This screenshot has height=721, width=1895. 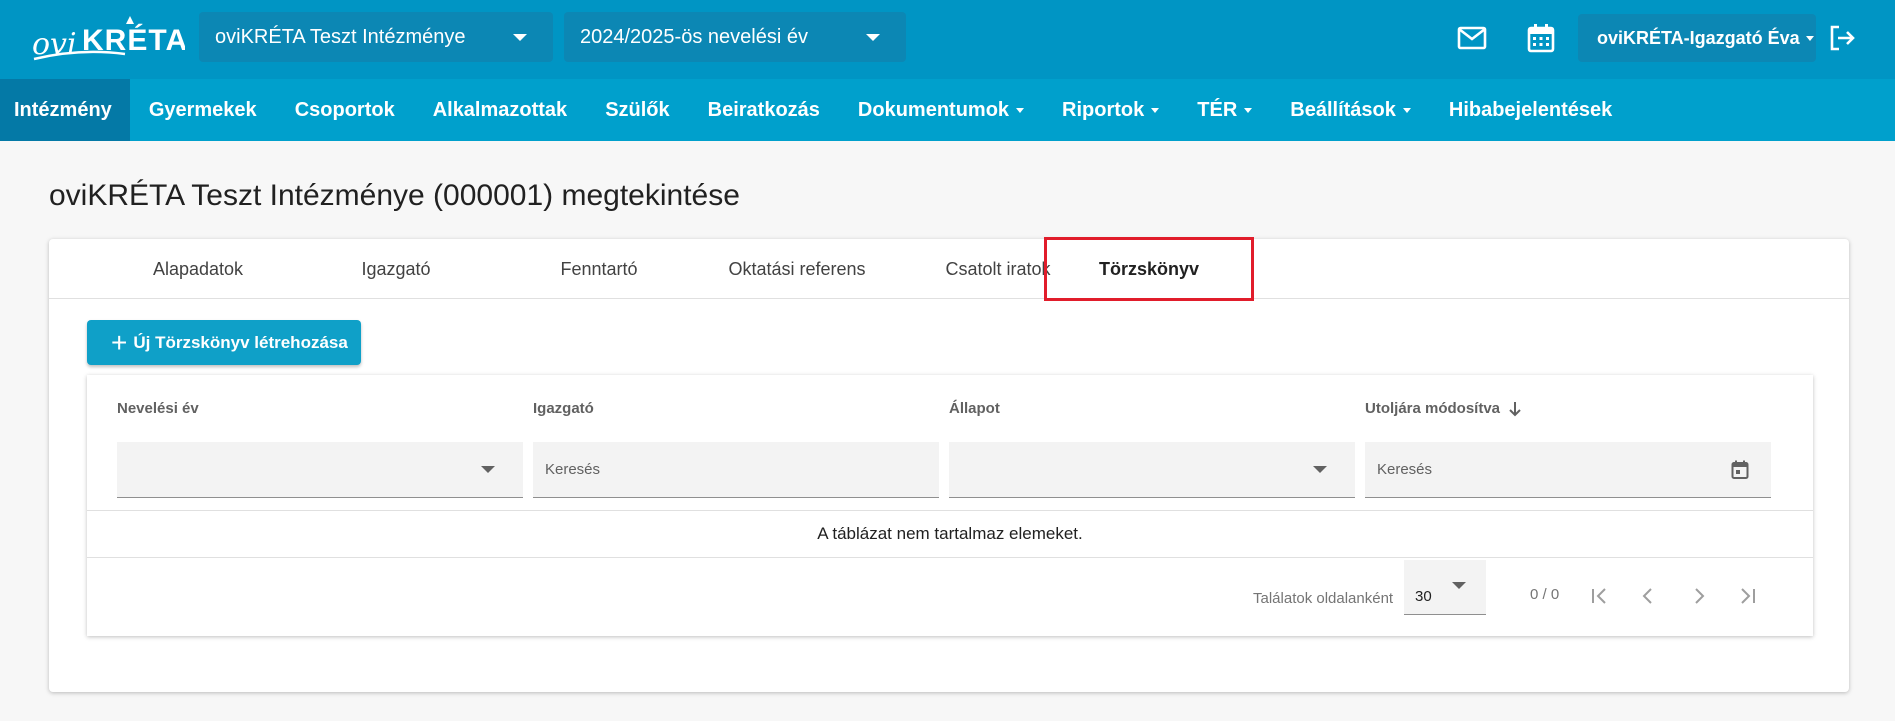 I want to click on chevron-right-icon, so click(x=1700, y=596).